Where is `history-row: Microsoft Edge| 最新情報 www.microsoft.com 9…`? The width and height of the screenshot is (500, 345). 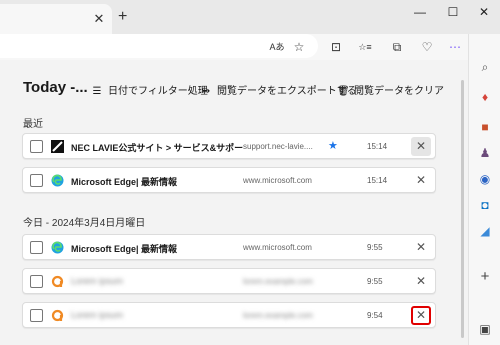
history-row: Microsoft Edge| 最新情報 www.microsoft.com 9… is located at coordinates (229, 247).